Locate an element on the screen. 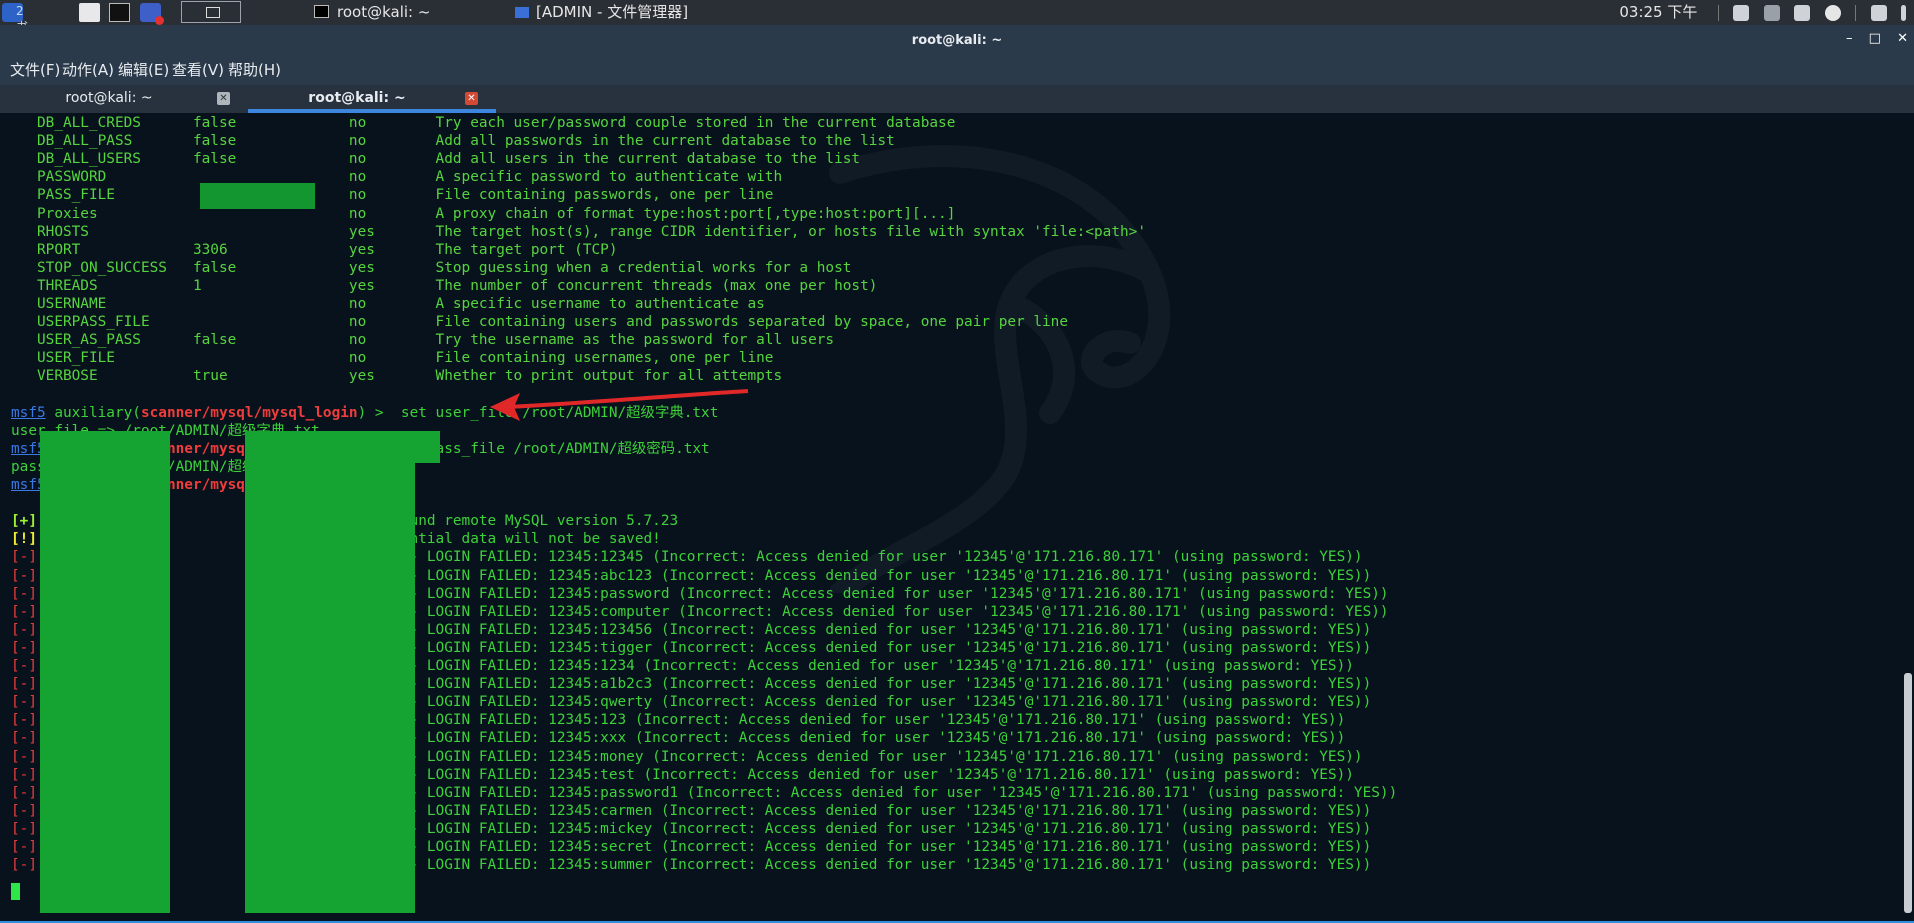 This screenshot has width=1914, height=923. tab-terminal-2: root@kali: ~ ✕ is located at coordinates (372, 99).